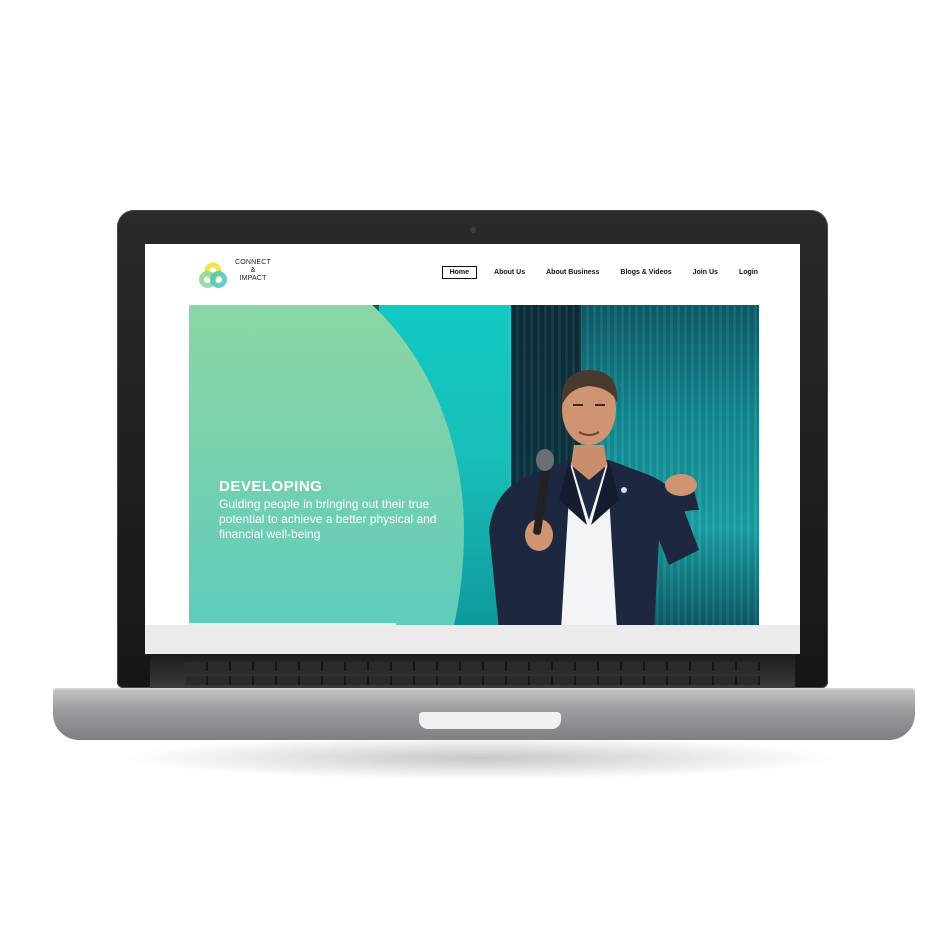 This screenshot has height=952, width=952. I want to click on page-section-below-hero, so click(472, 639).